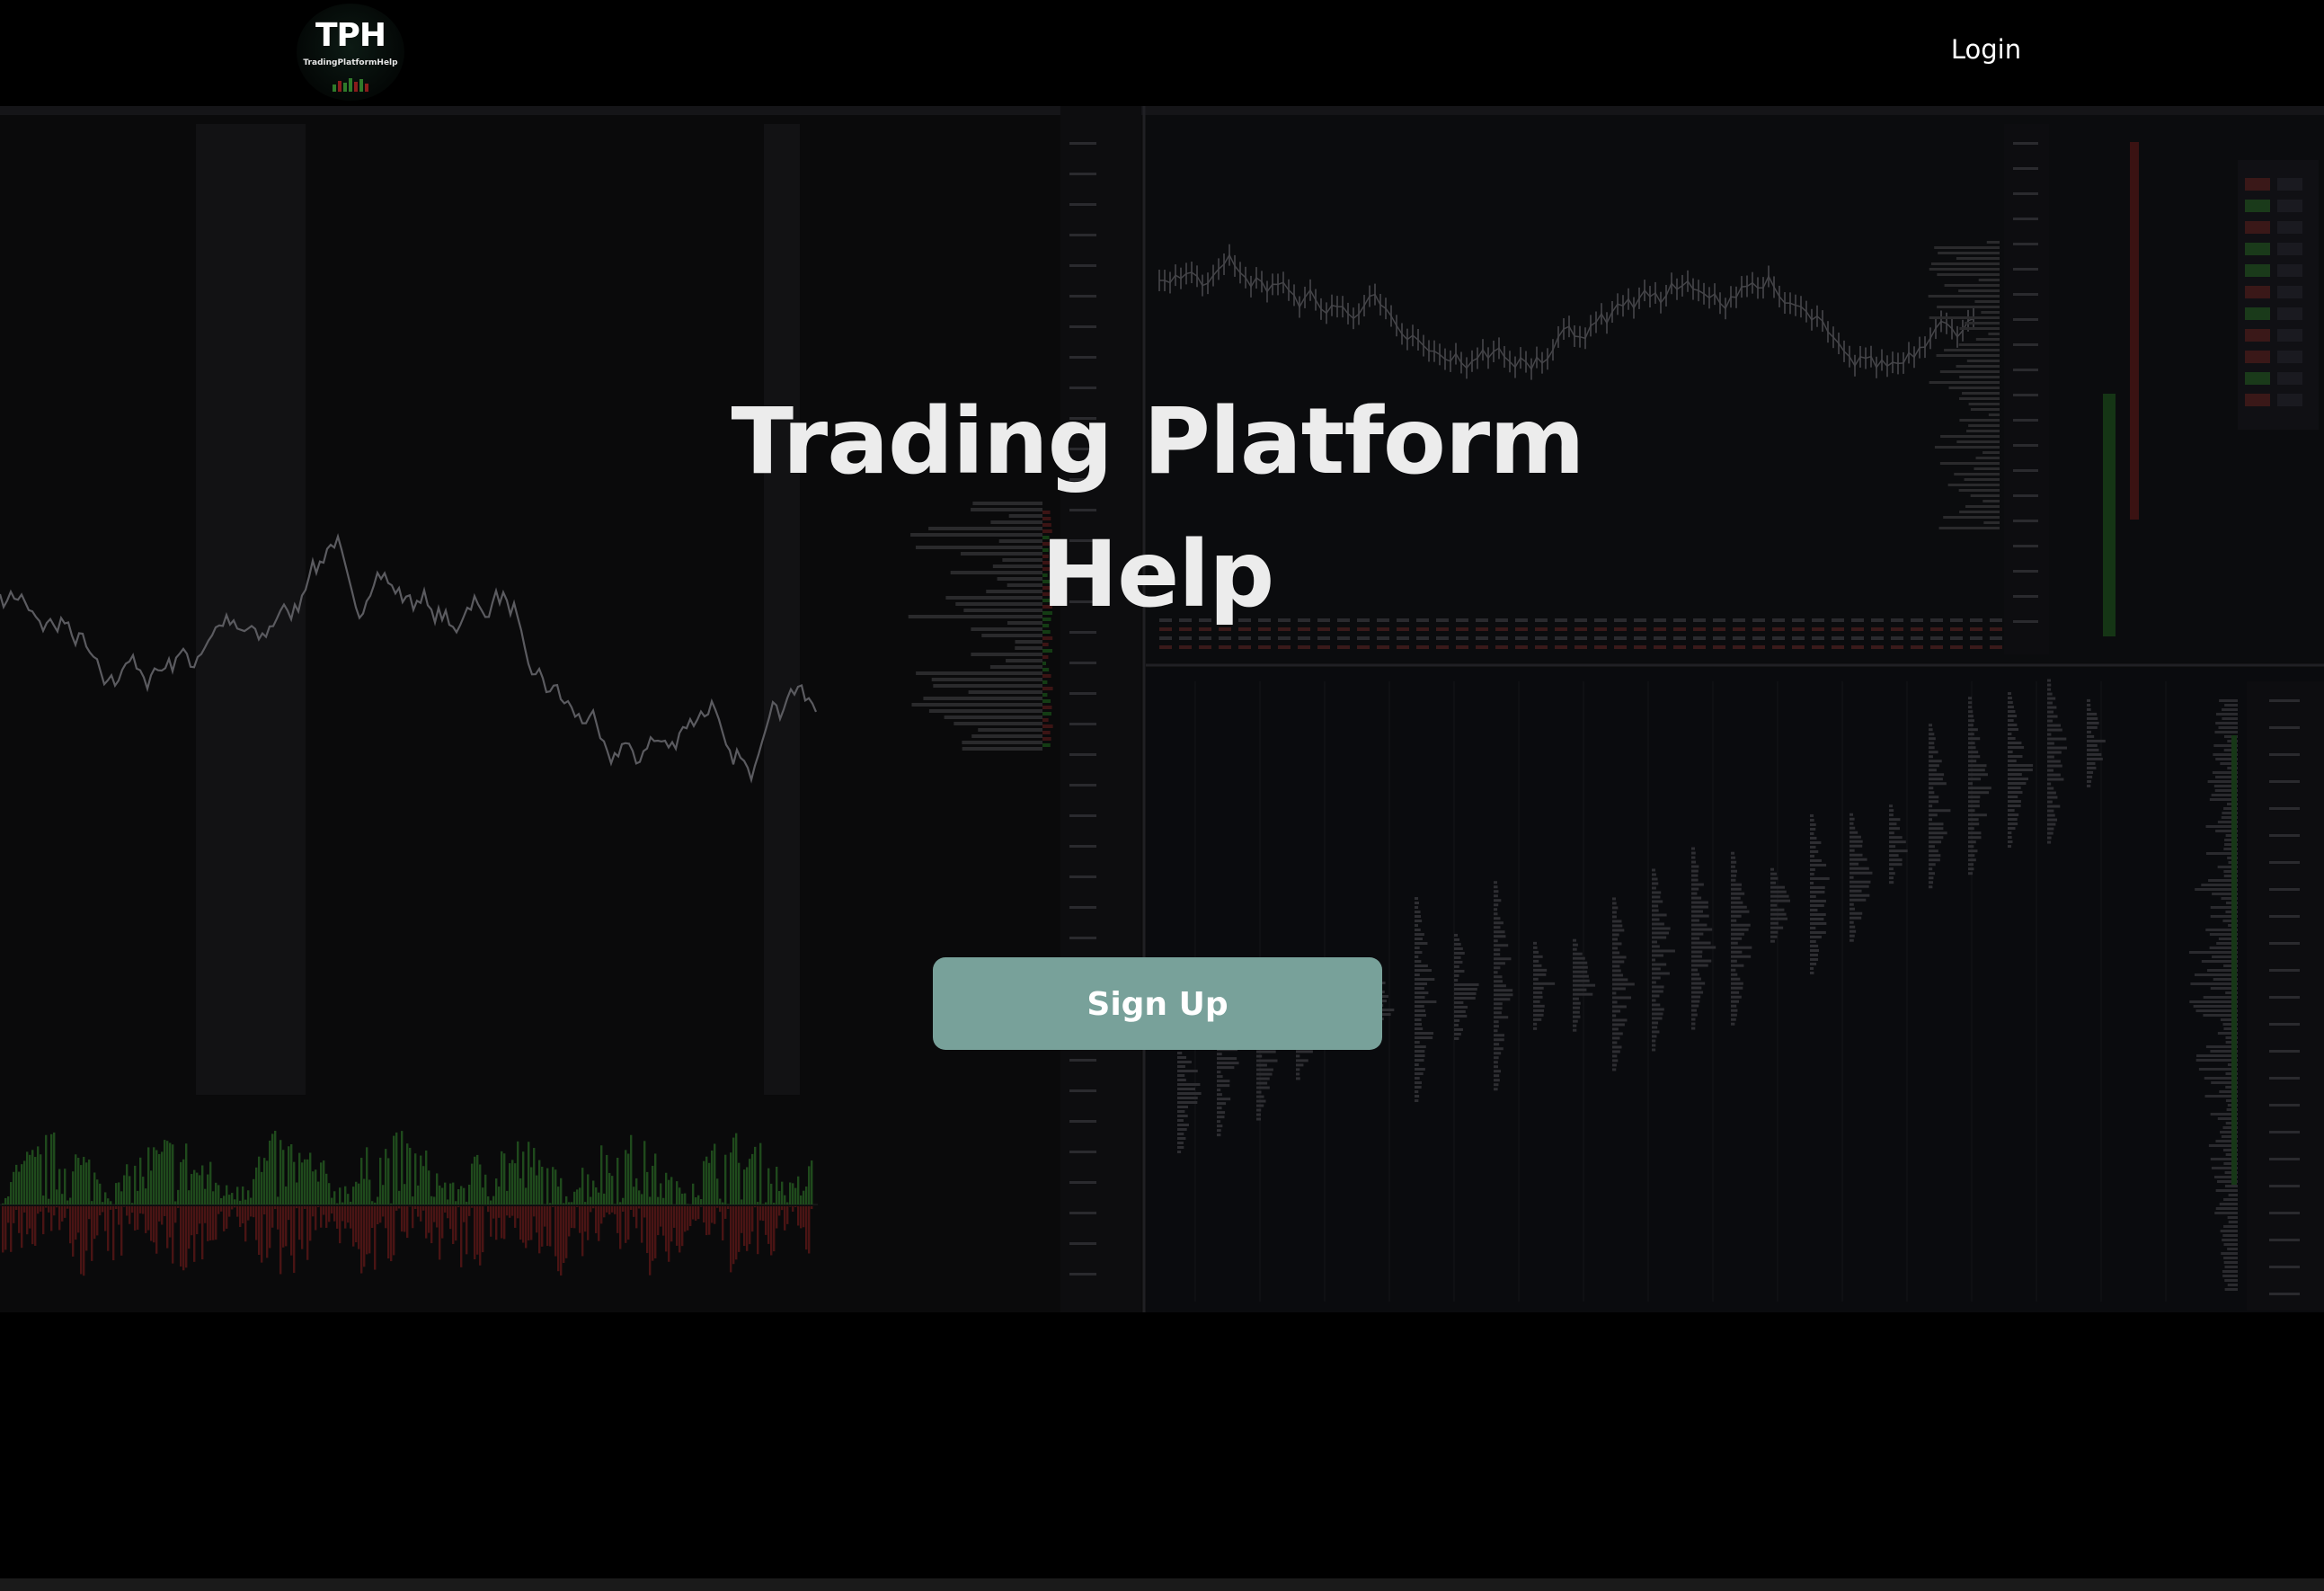  I want to click on login-link: Login, so click(1986, 50).